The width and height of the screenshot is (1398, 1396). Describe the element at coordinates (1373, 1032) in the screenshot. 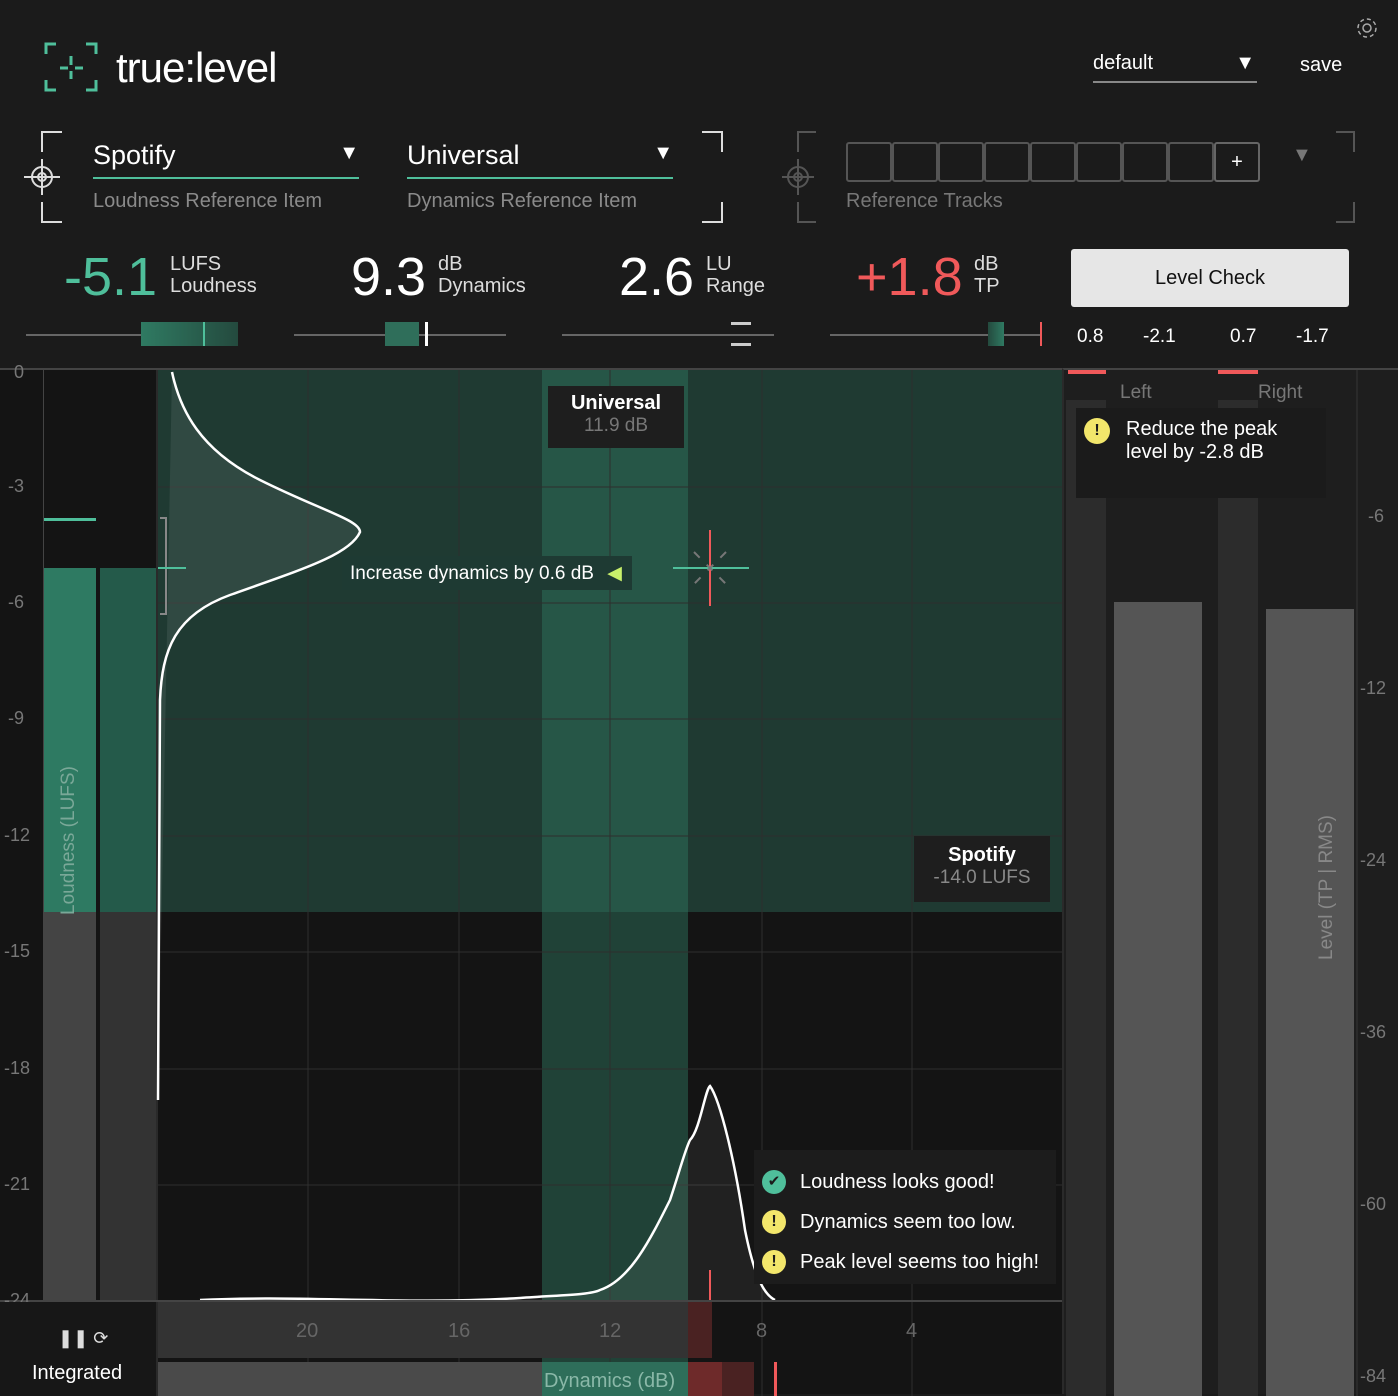

I see `meter-tick: -36` at that location.